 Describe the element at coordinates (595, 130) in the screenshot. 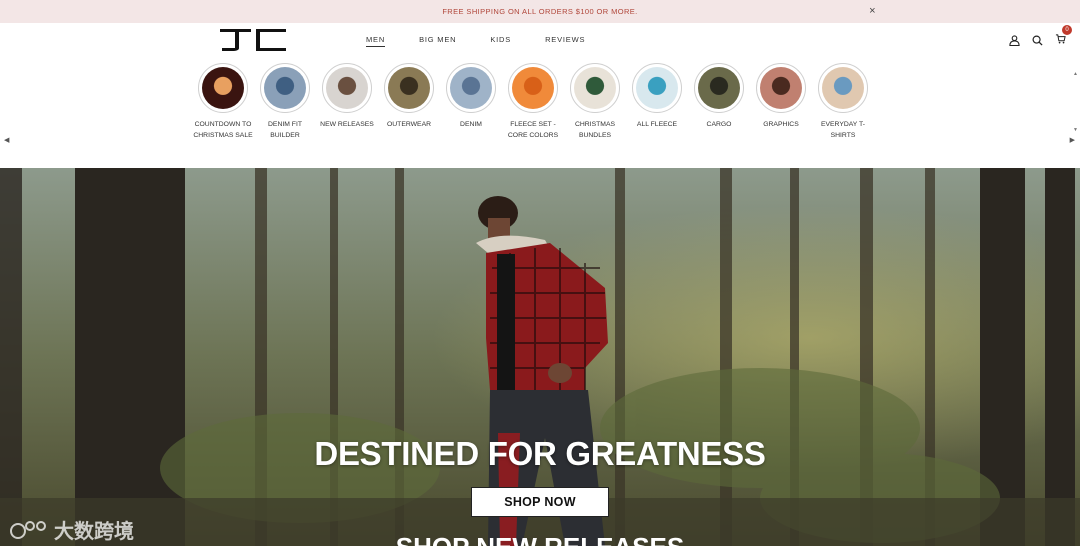

I see `category-label: CHRISTMAS BUNDLES` at that location.